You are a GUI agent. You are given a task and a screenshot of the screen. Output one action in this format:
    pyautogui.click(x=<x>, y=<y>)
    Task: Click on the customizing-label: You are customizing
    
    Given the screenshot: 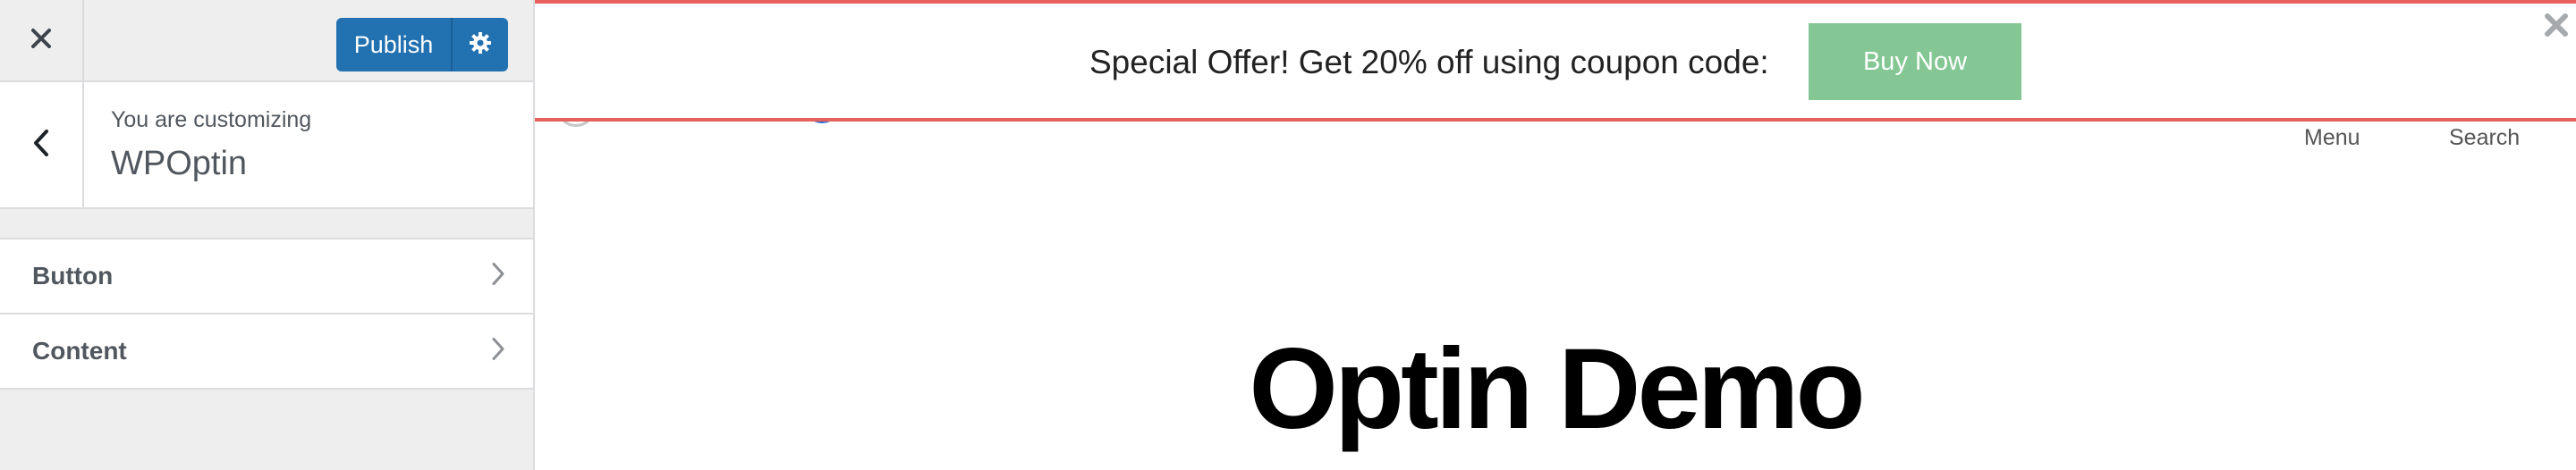 What is the action you would take?
    pyautogui.click(x=211, y=119)
    